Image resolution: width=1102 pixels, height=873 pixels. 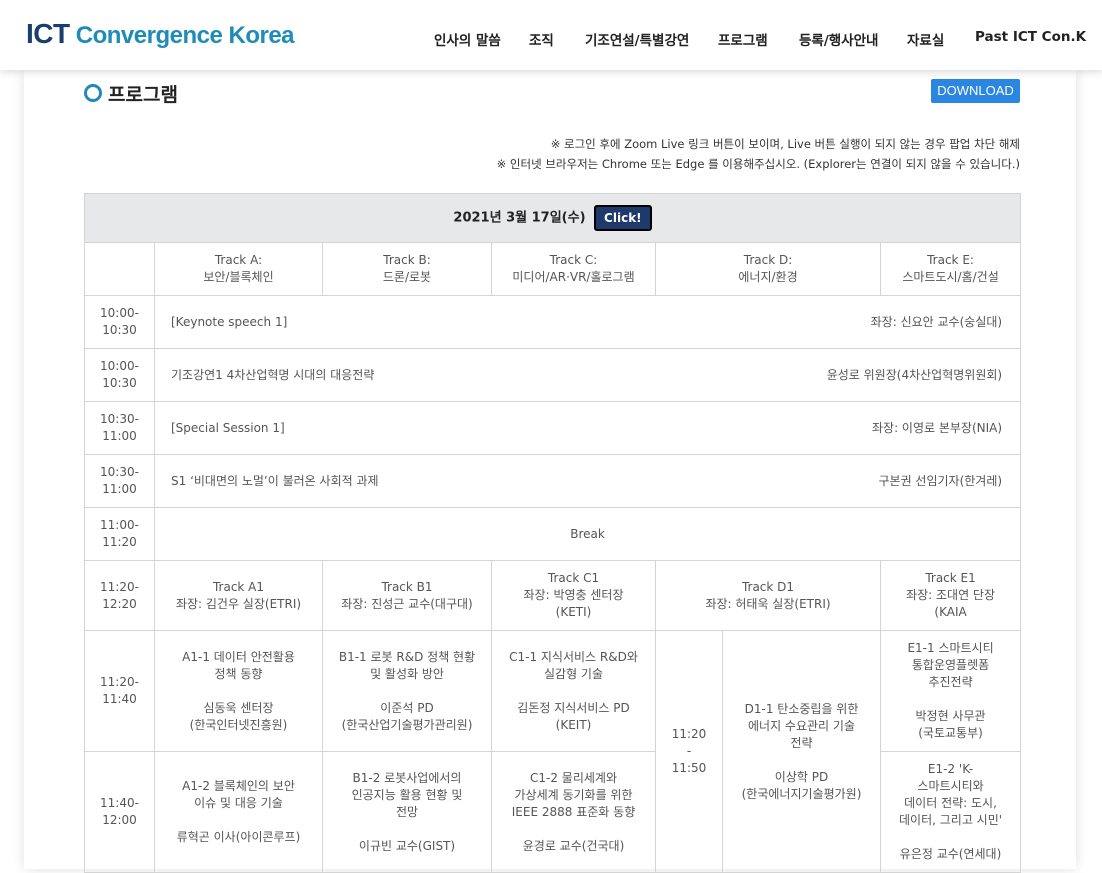 I want to click on talk-title: 통합운영플렛폼, so click(x=950, y=665).